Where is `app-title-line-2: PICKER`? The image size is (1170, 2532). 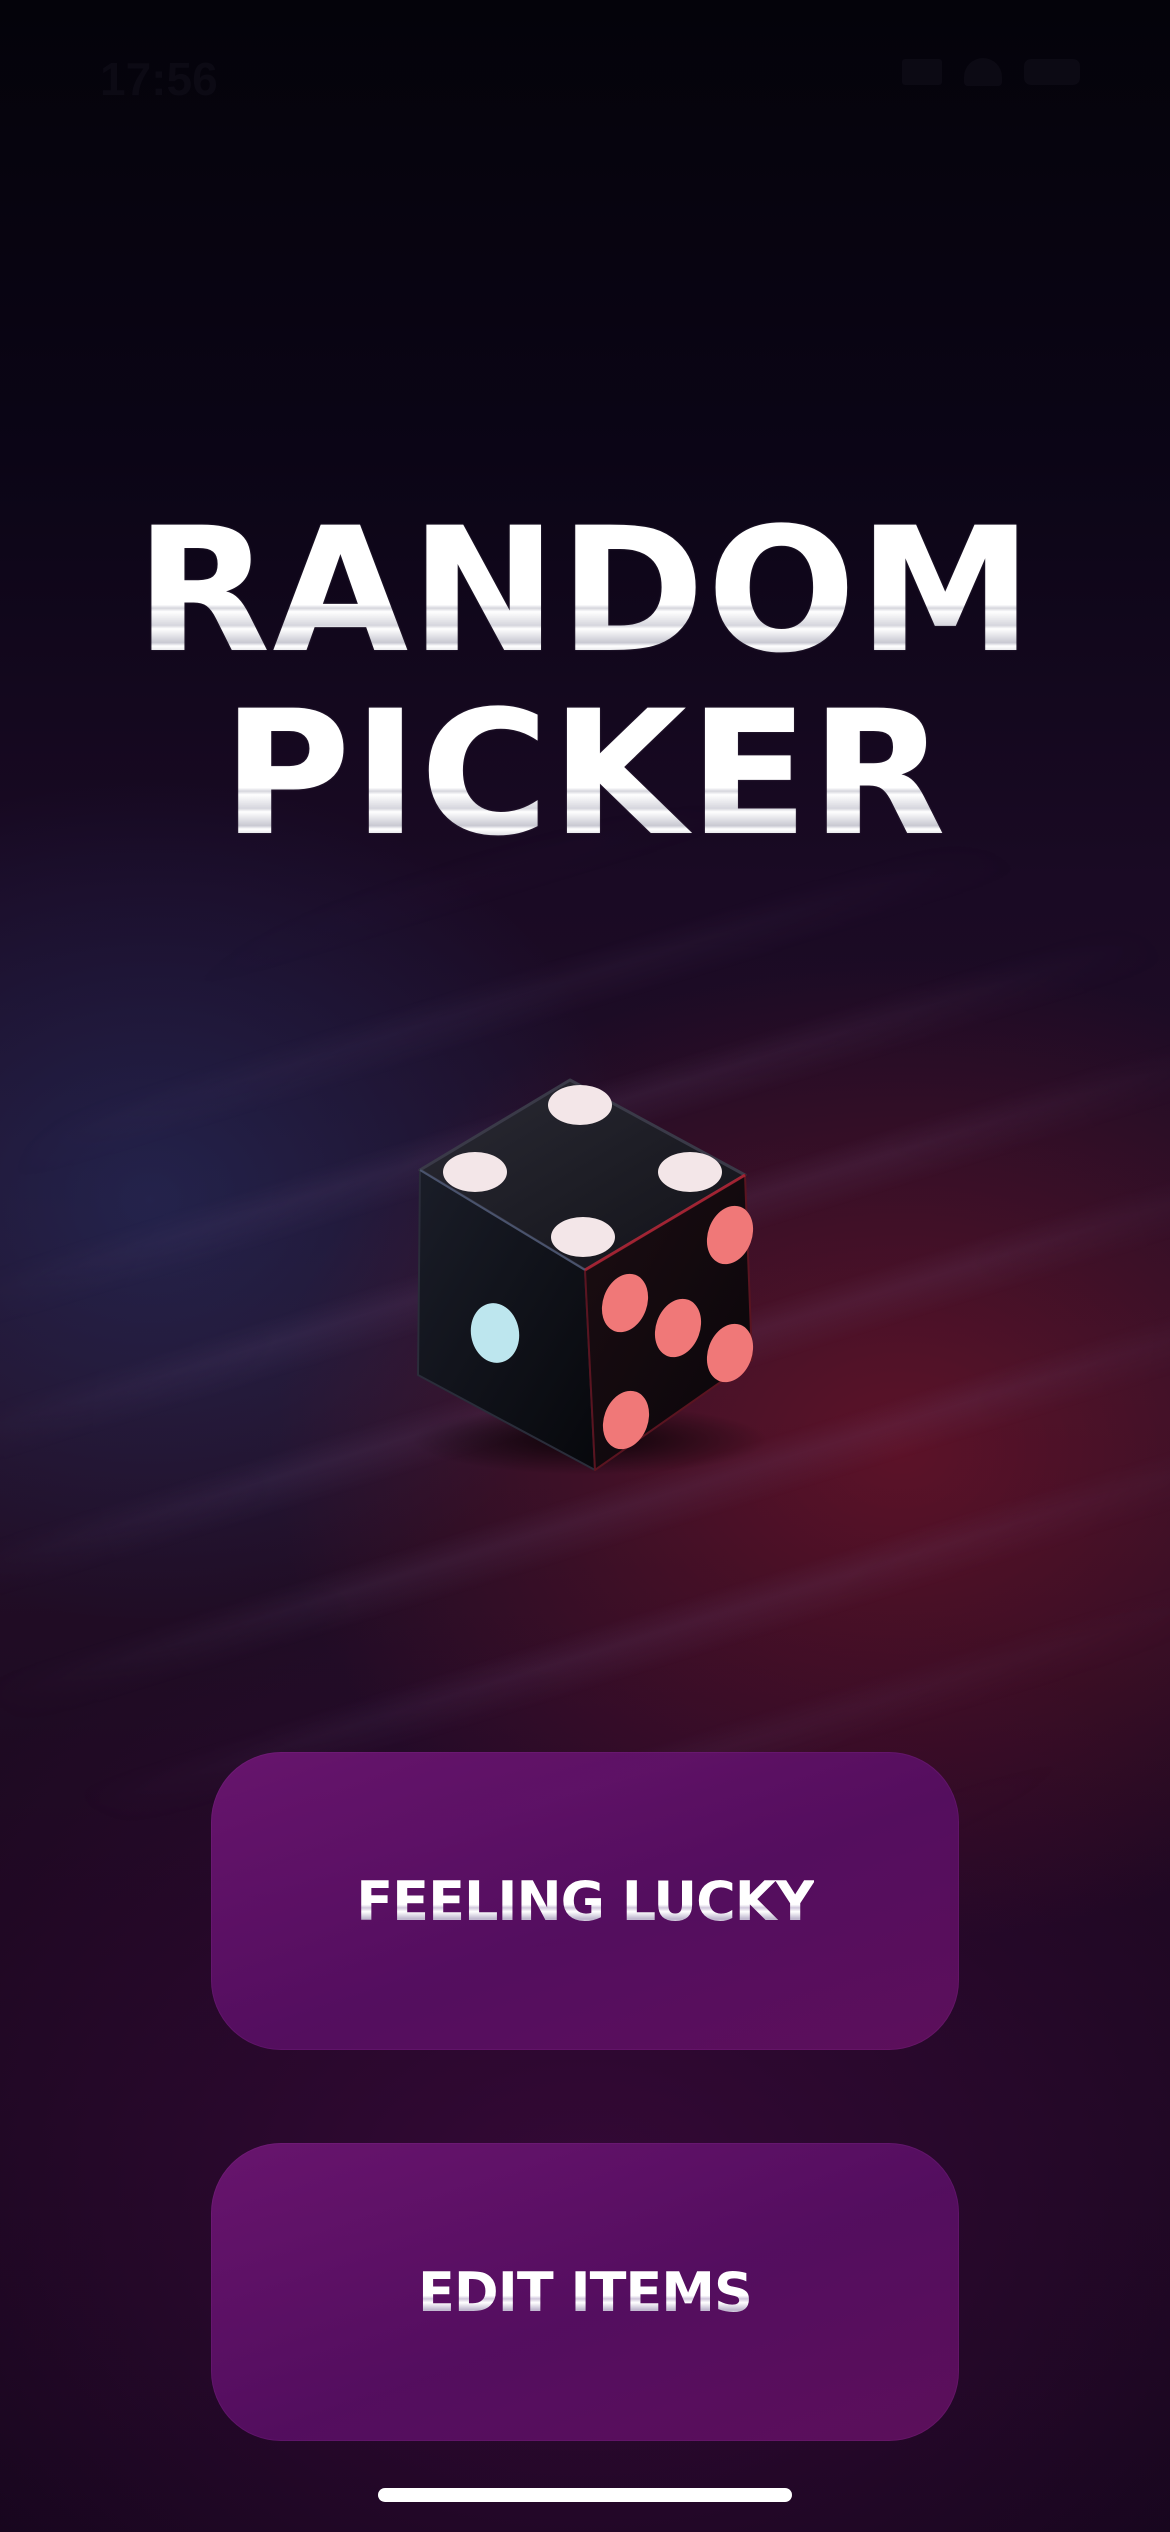
app-title-line-2: PICKER is located at coordinates (585, 774).